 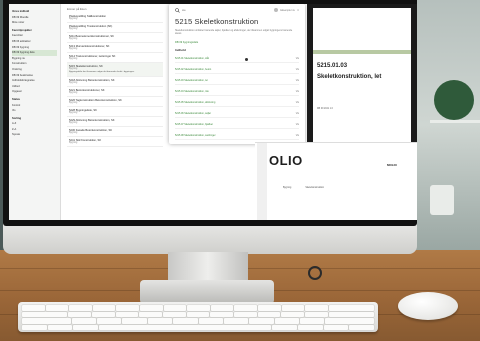 I want to click on modal-header-right: Eksempler nu, so click(x=287, y=10).